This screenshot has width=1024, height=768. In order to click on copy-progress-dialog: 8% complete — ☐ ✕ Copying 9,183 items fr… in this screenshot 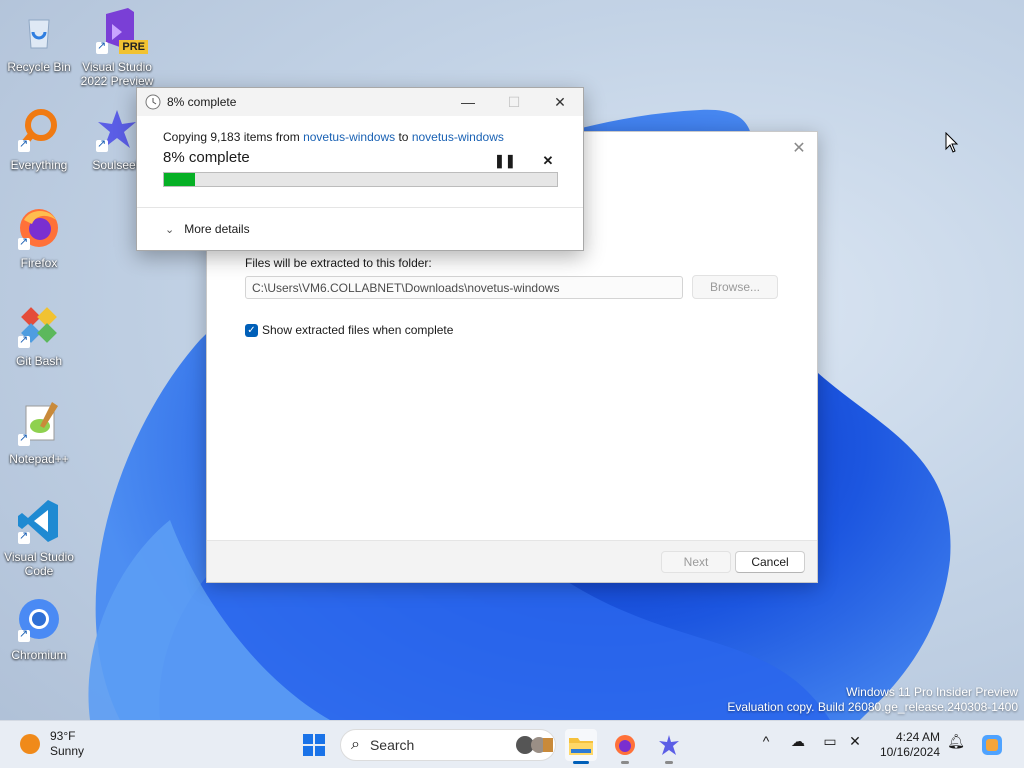, I will do `click(360, 169)`.